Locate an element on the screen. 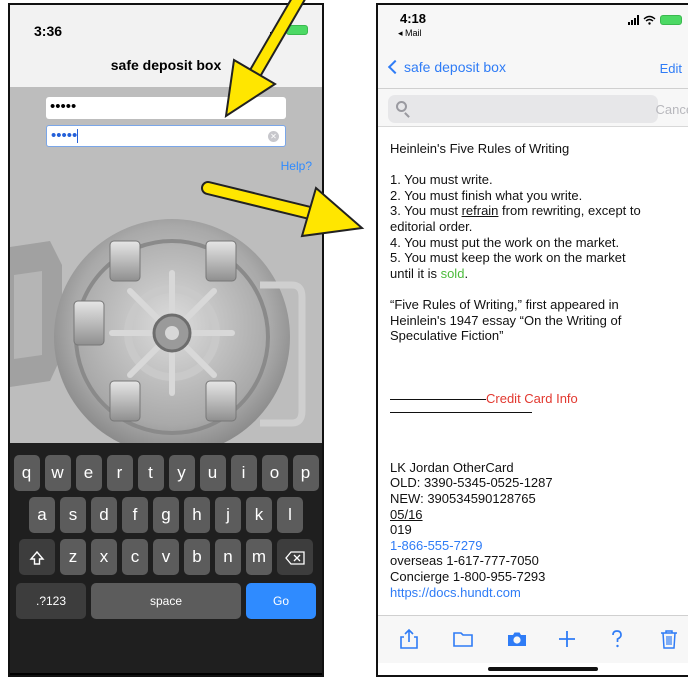 The image size is (688, 677). rule-3-a: 3. You must is located at coordinates (426, 211).